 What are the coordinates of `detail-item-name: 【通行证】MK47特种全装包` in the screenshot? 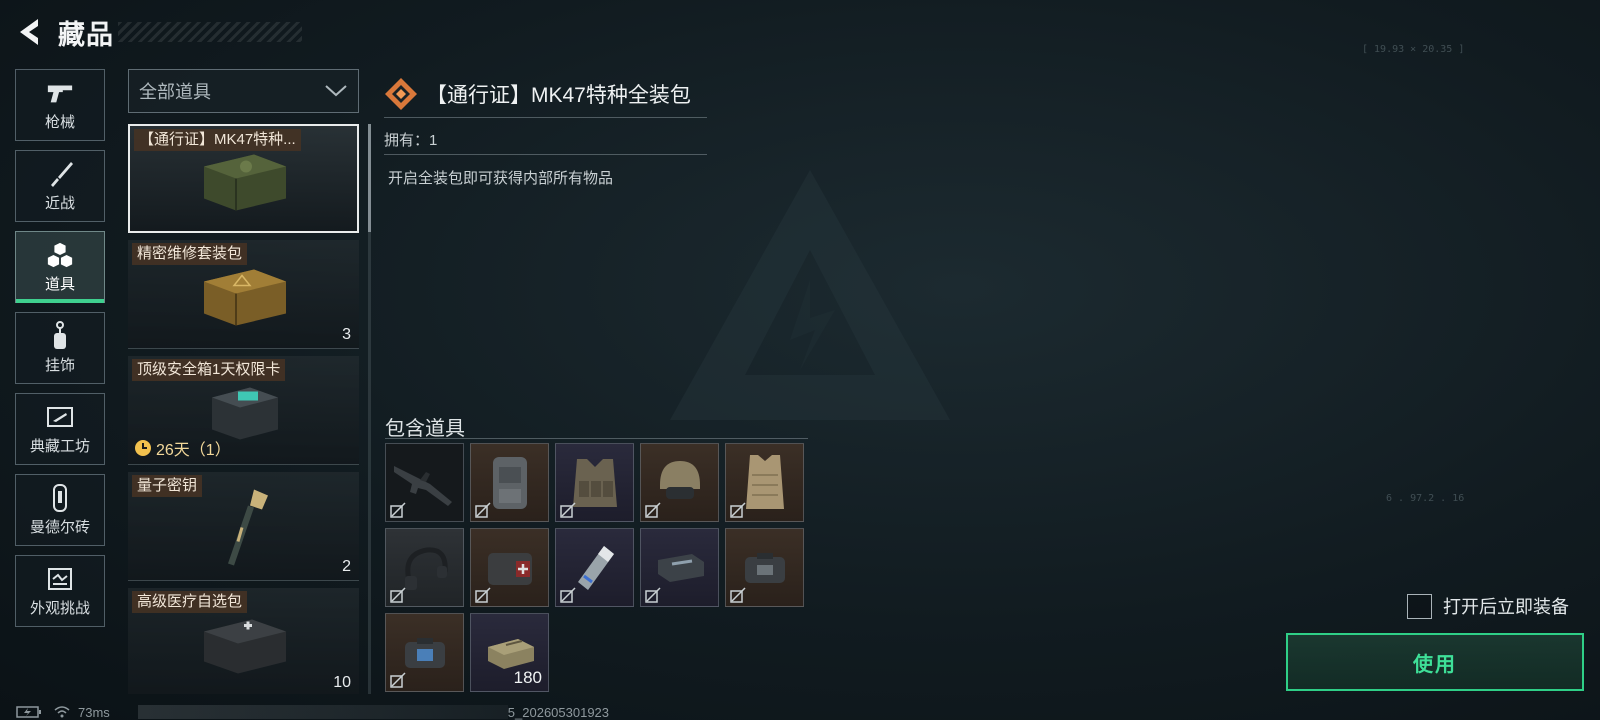 It's located at (558, 95).